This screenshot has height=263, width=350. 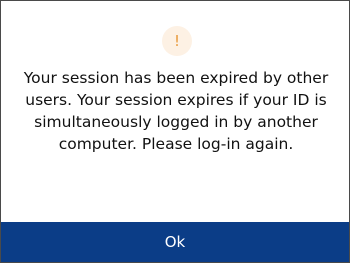 I want to click on warning-icon: !, so click(x=177, y=41).